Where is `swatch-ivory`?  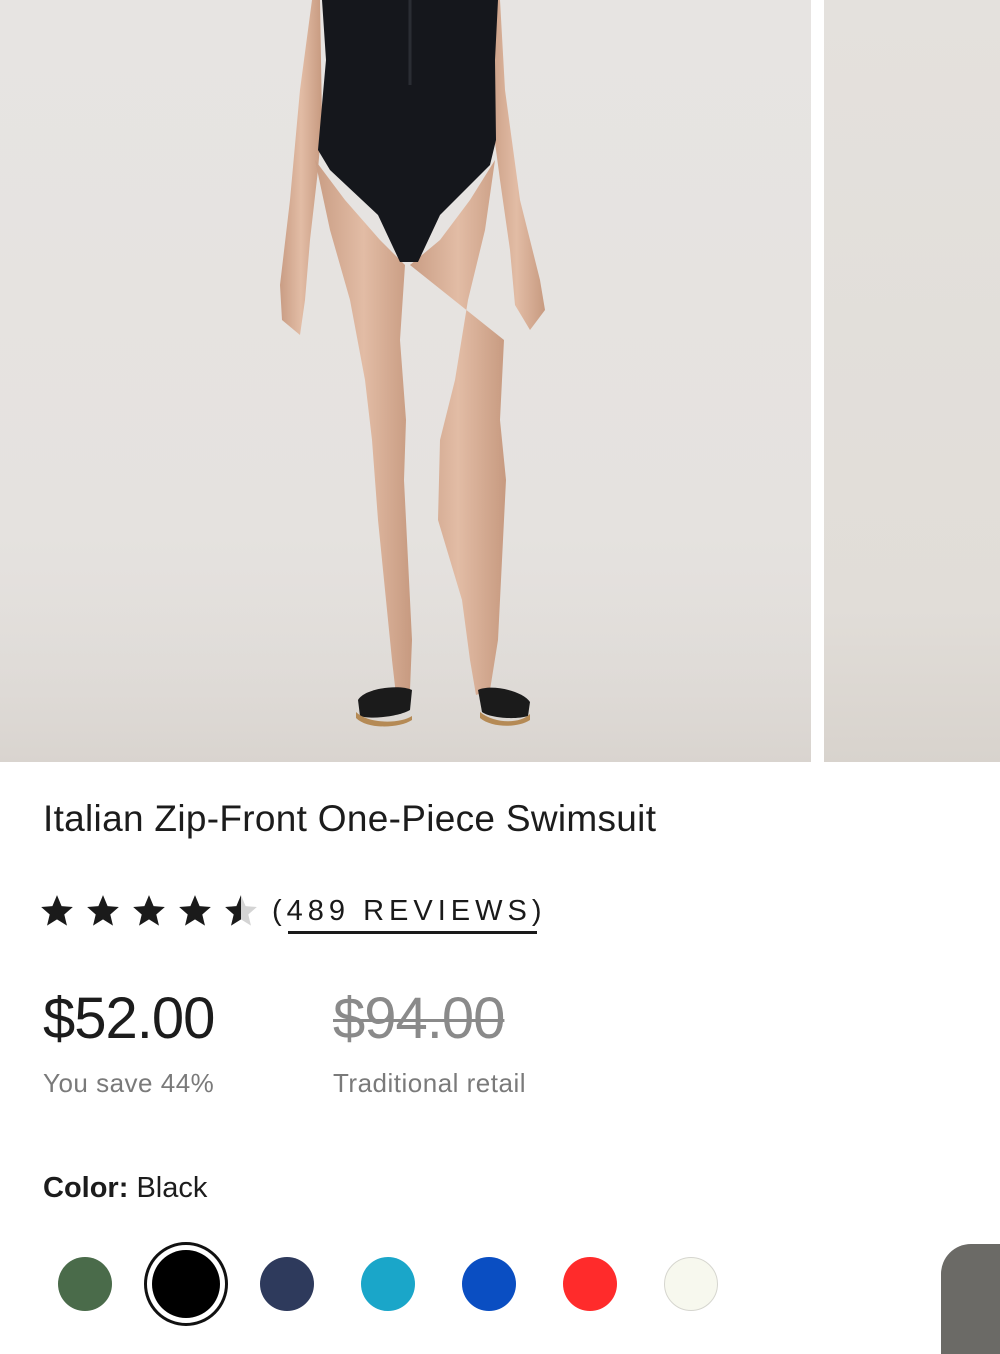 swatch-ivory is located at coordinates (691, 1284).